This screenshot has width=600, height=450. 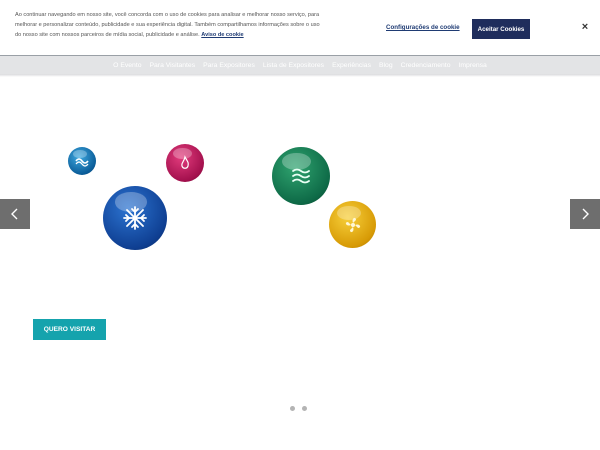 I want to click on nav-item-para-expositores: Para Expositores, so click(x=229, y=65).